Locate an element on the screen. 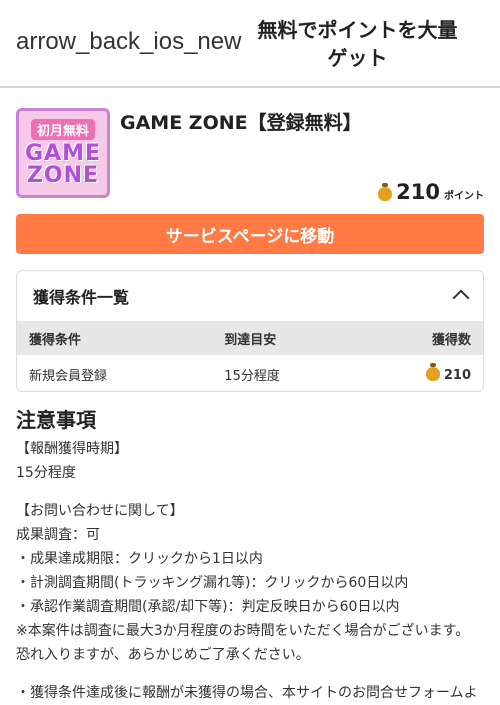 This screenshot has height=705, width=500. conditions-title: 獲得条件一覧 is located at coordinates (81, 297).